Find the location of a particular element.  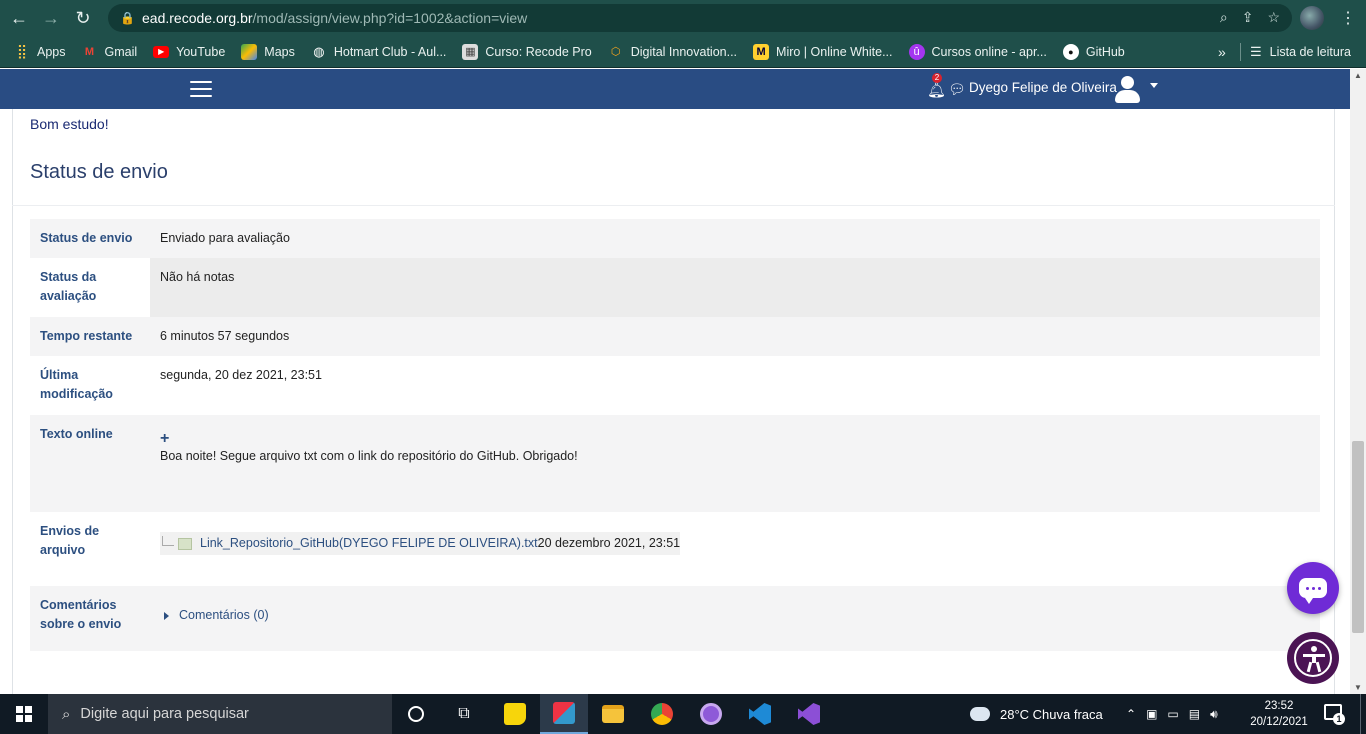

site-navbar: 🔔︎ 💬︎ Dyego Felipe de Oliveira is located at coordinates (675, 89).